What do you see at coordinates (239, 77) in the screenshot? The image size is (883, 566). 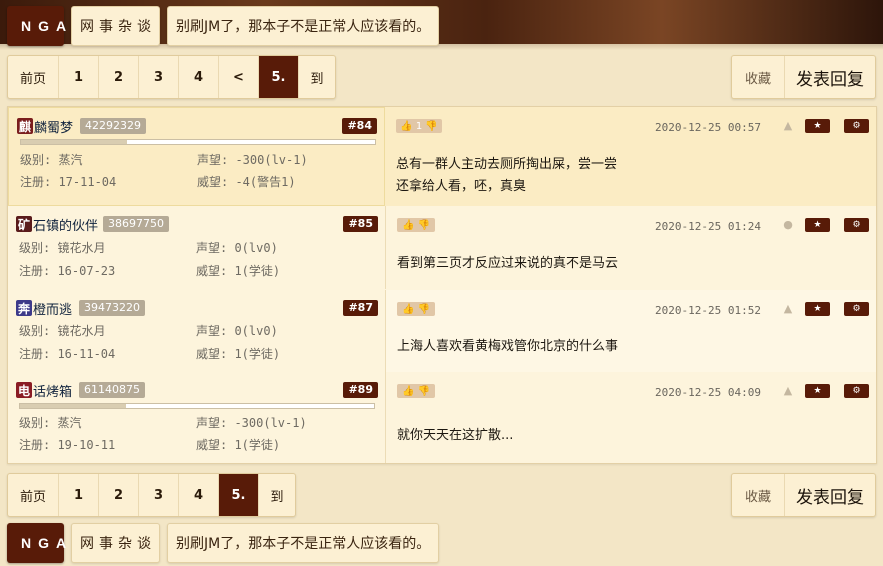 I see `page-back-button: <` at bounding box center [239, 77].